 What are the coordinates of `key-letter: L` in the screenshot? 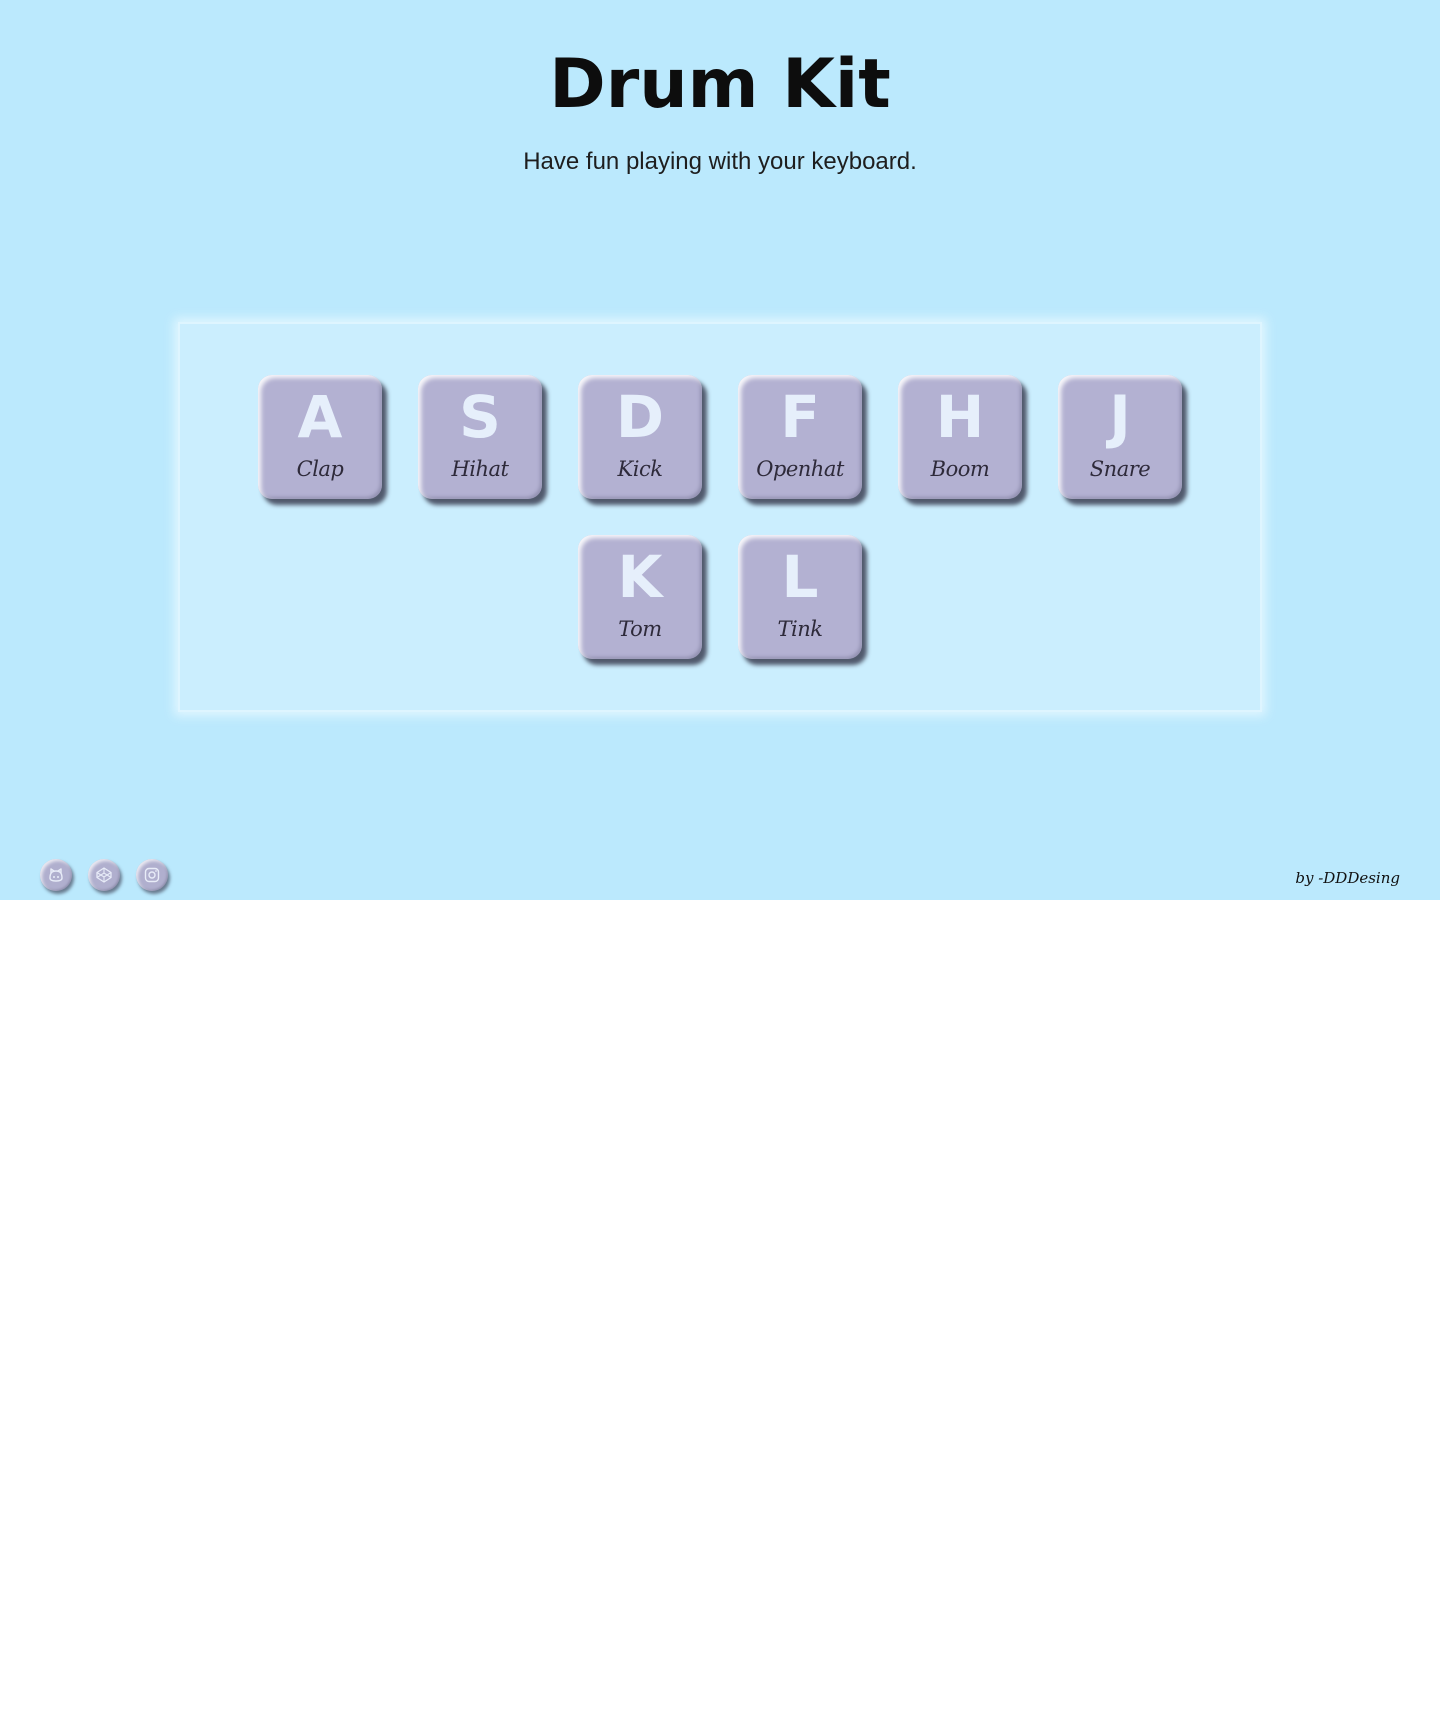 It's located at (800, 577).